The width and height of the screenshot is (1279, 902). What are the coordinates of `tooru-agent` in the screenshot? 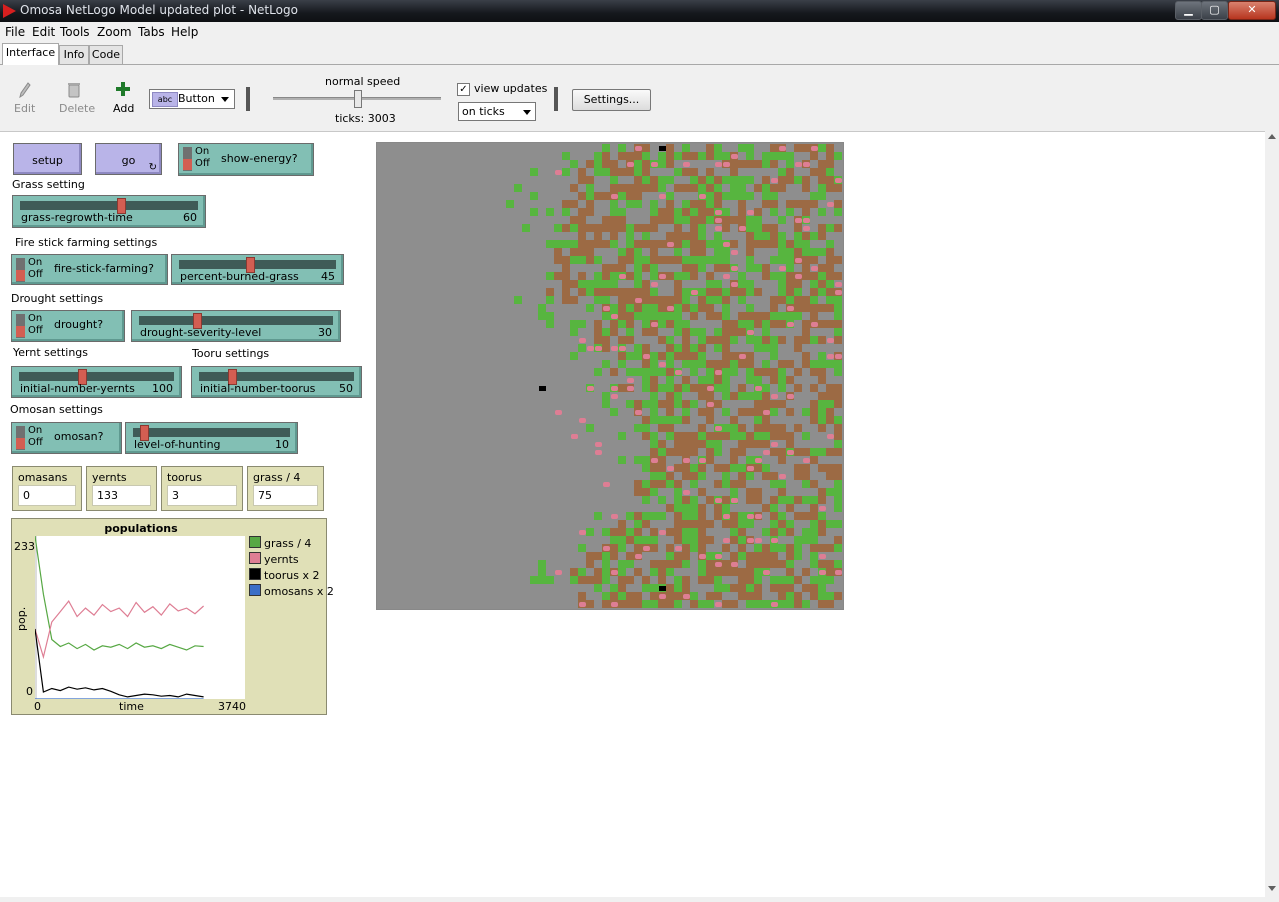 It's located at (542, 388).